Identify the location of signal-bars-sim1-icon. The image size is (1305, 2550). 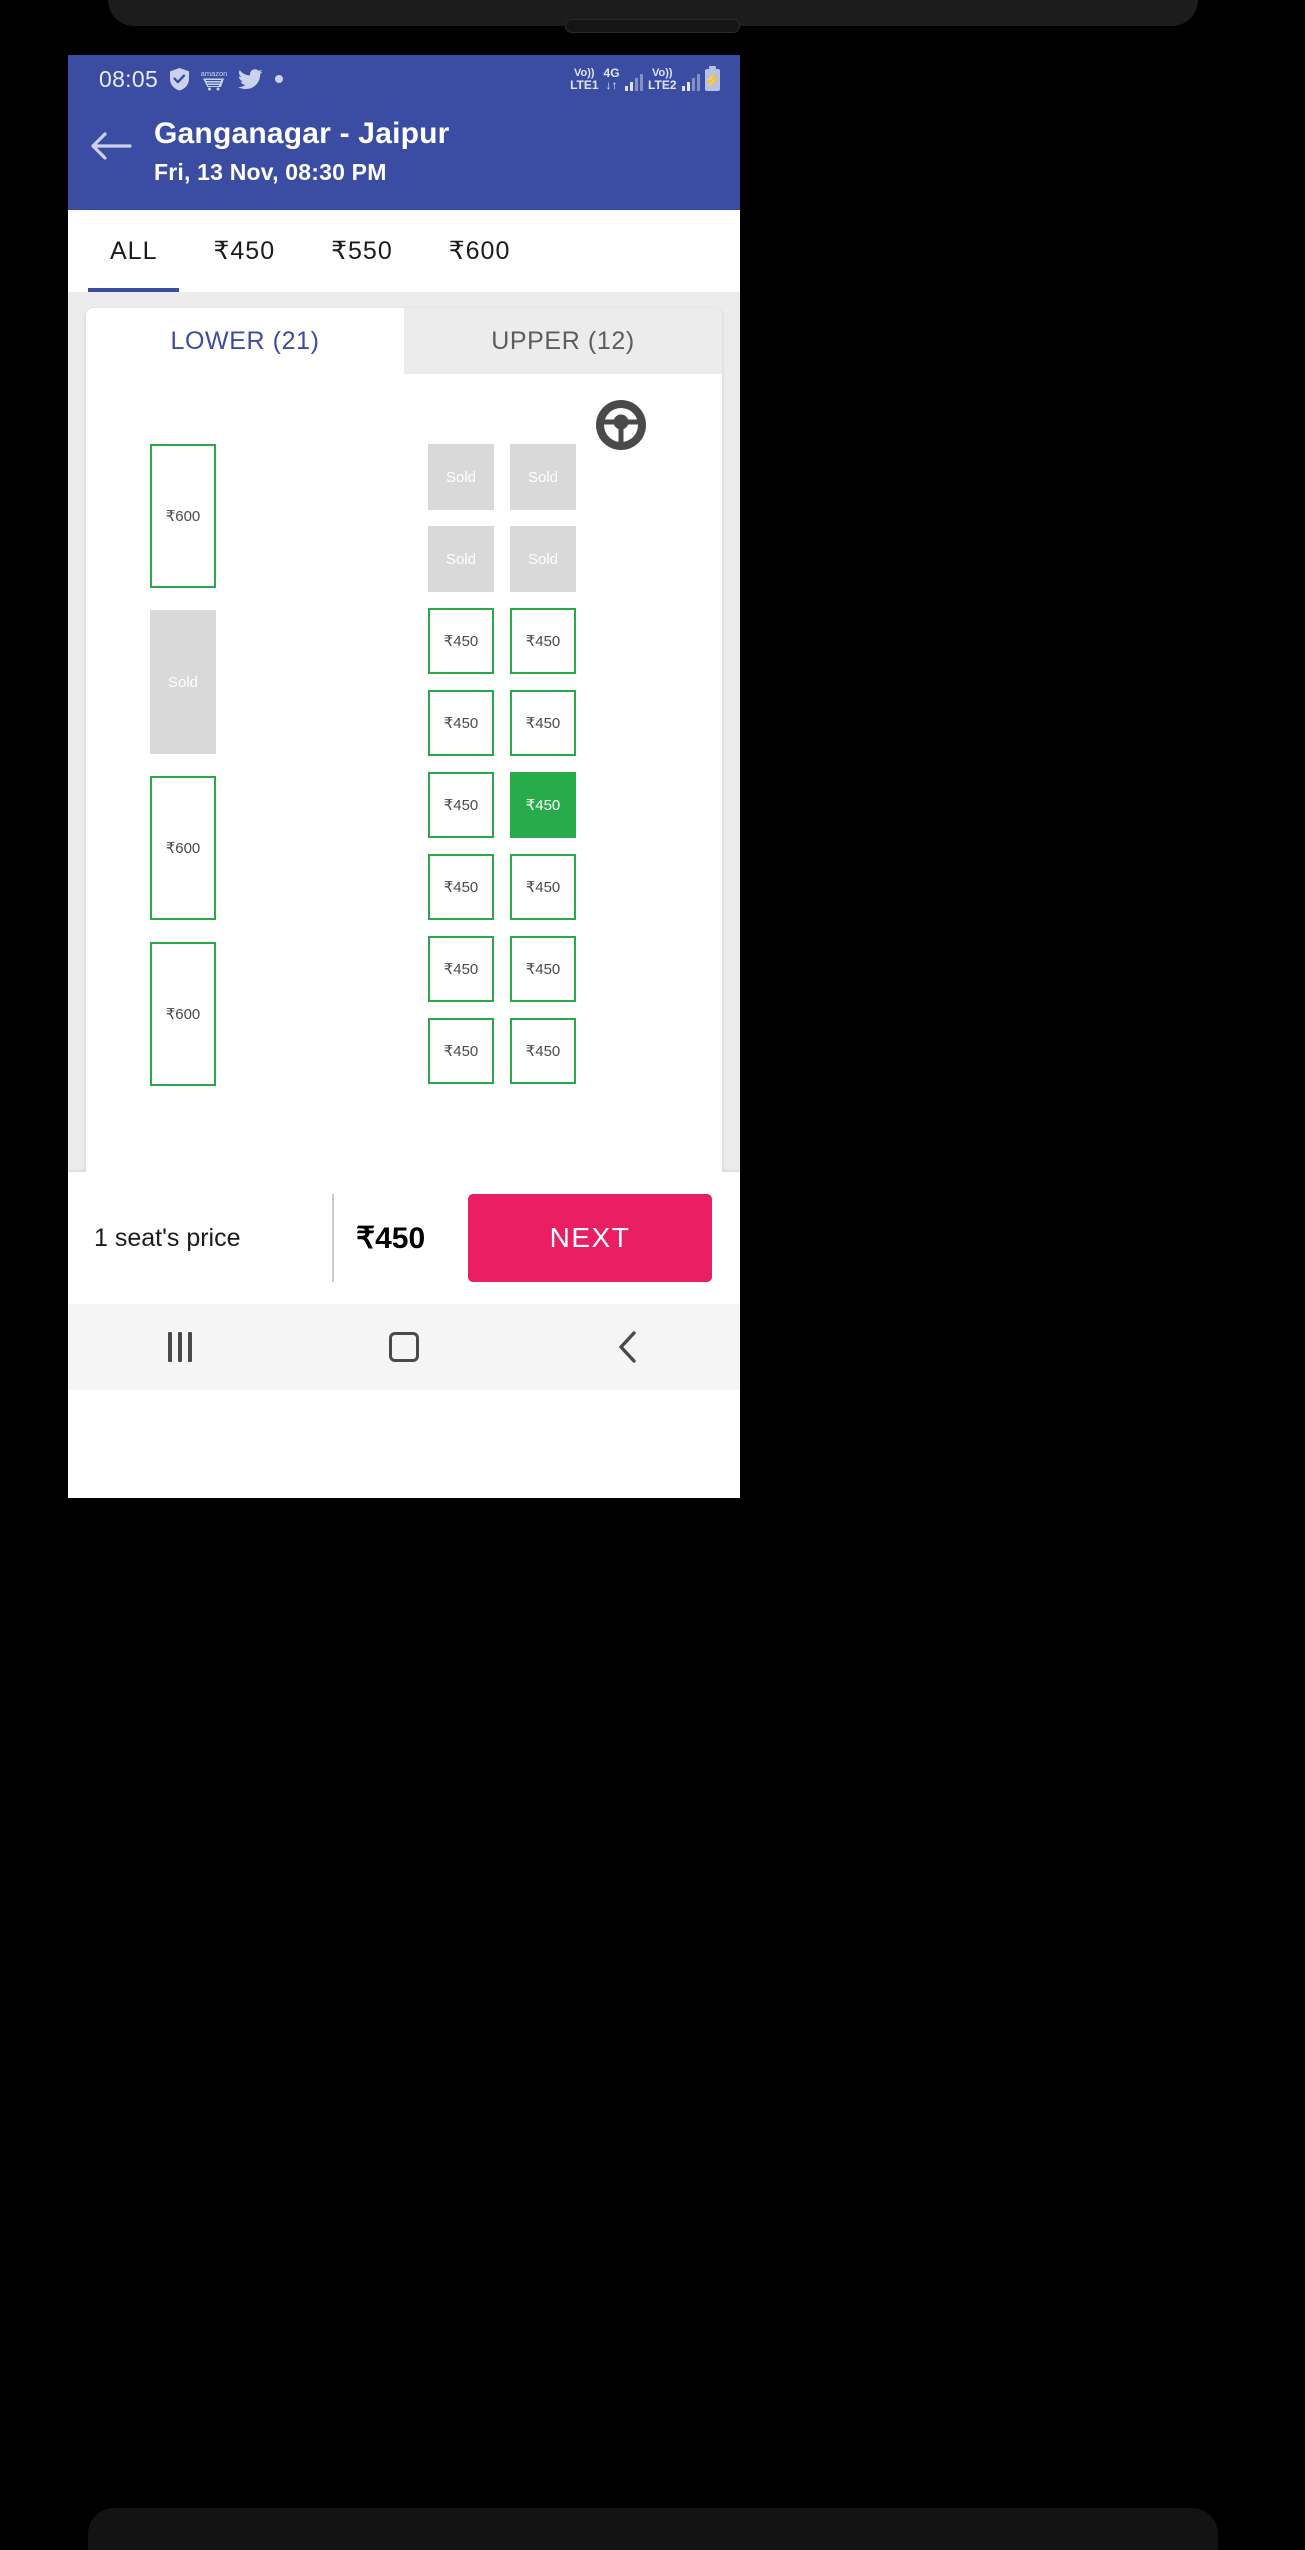
(634, 83).